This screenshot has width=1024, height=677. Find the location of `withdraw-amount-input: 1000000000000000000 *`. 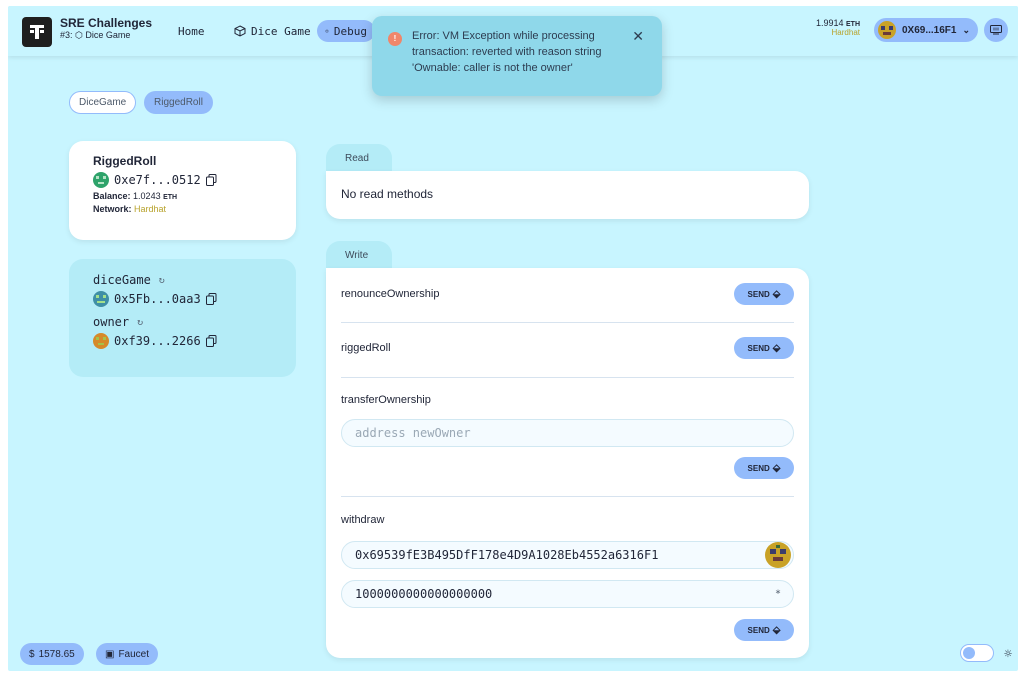

withdraw-amount-input: 1000000000000000000 * is located at coordinates (567, 594).